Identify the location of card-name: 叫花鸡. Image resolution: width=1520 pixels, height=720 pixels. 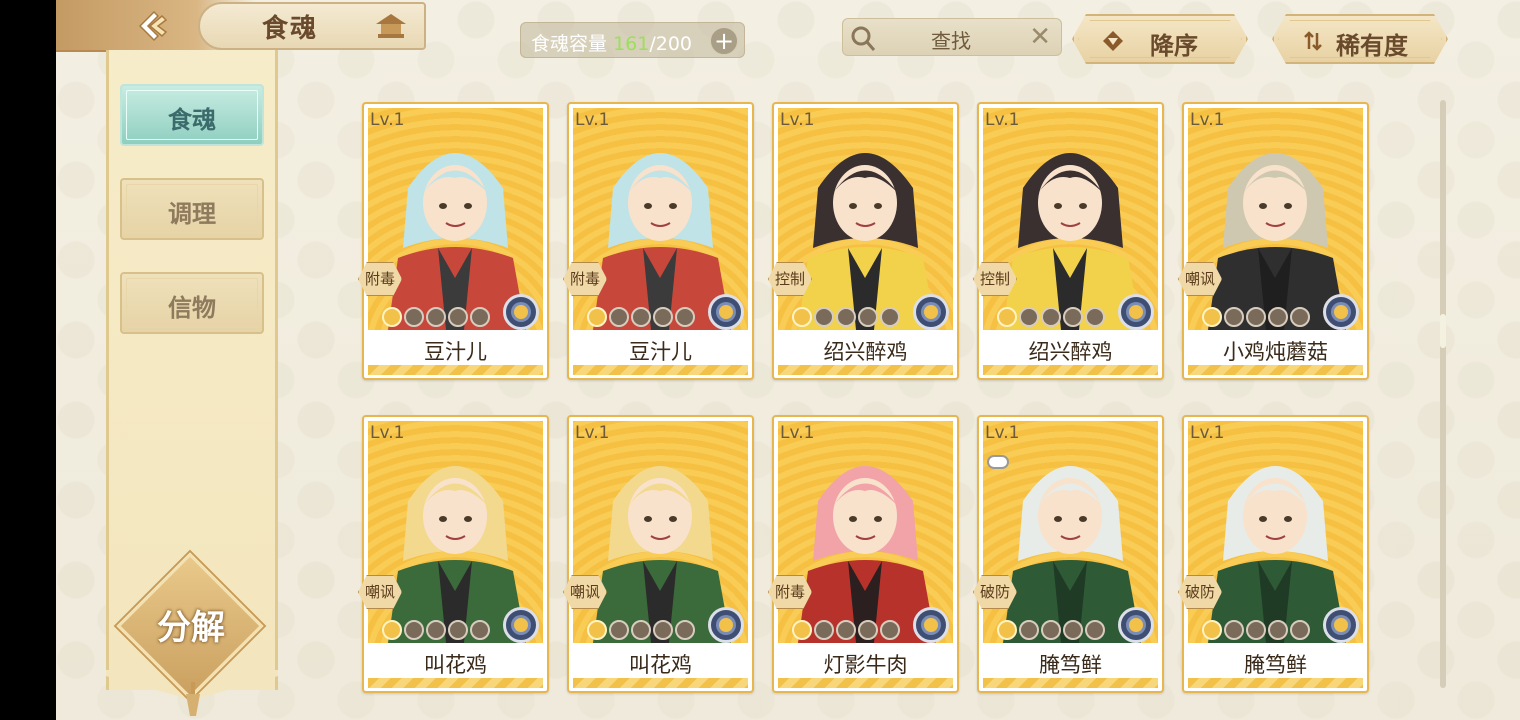
(455, 665).